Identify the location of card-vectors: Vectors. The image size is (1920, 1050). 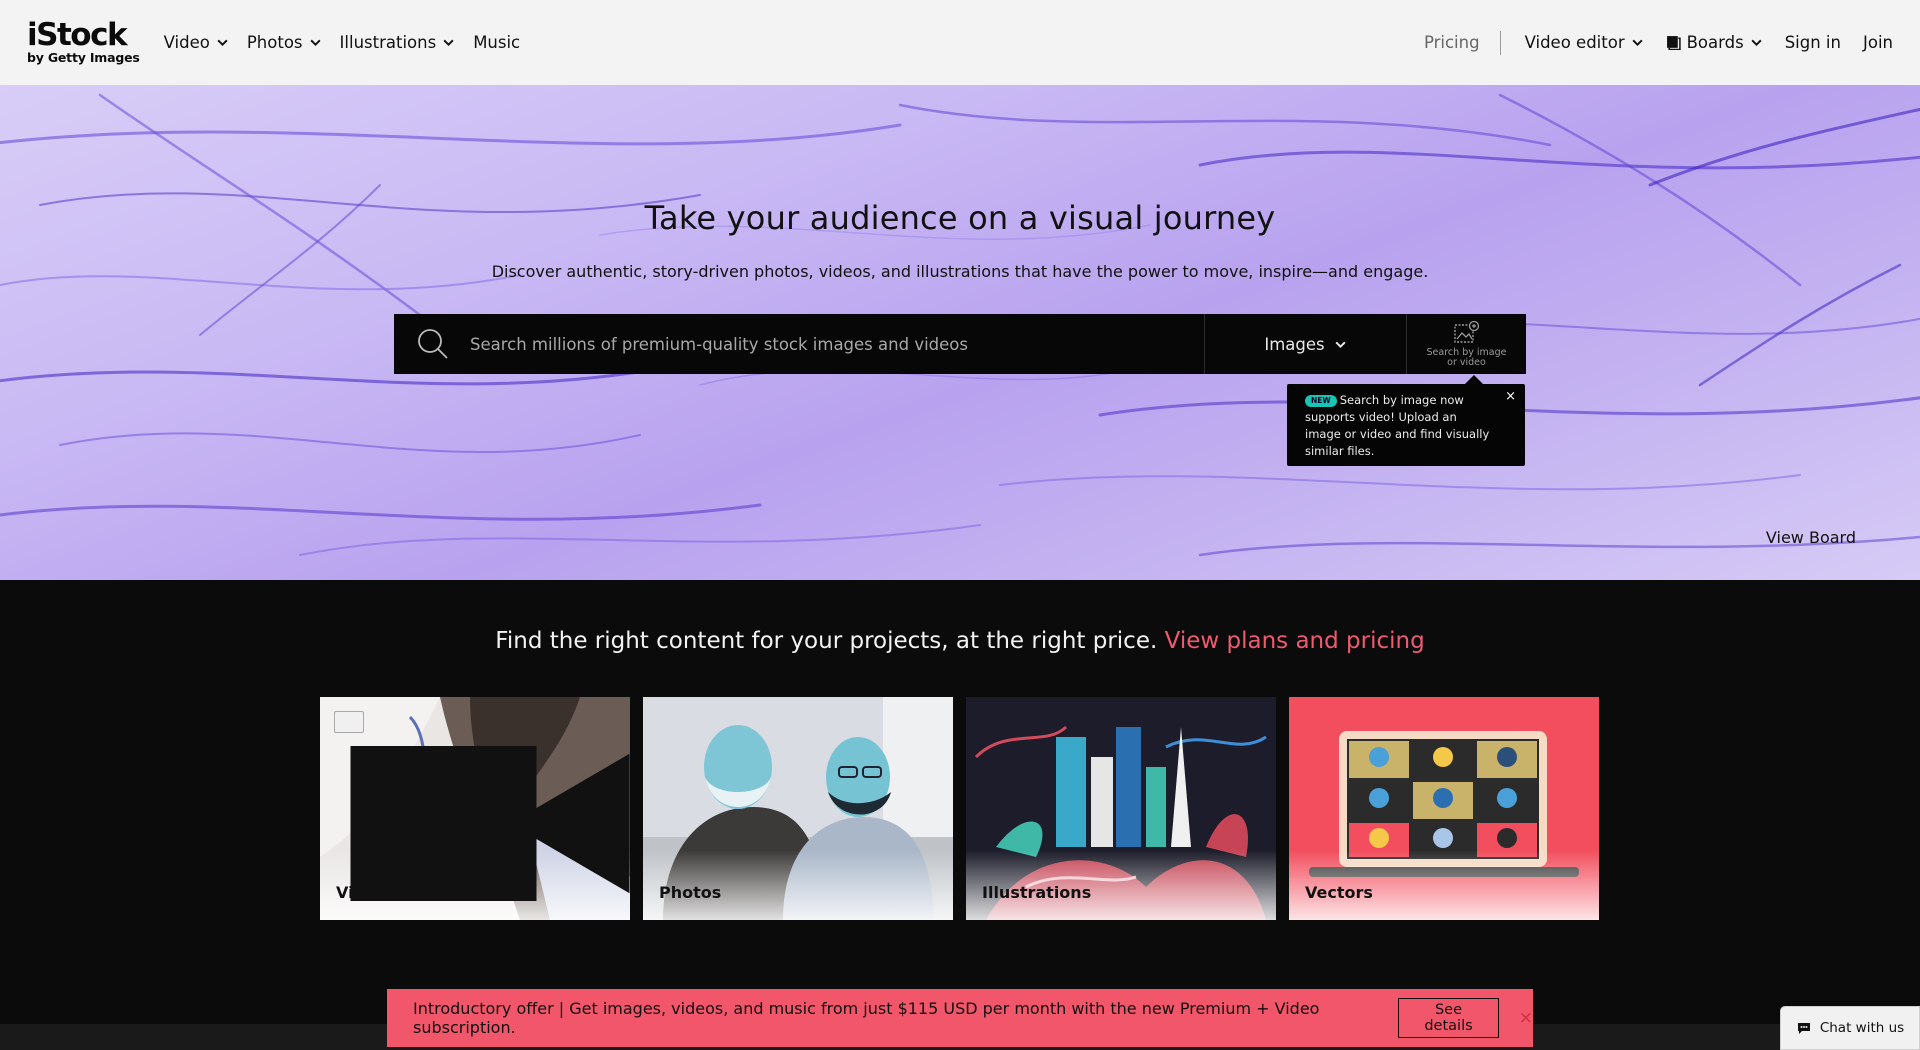
(1444, 808).